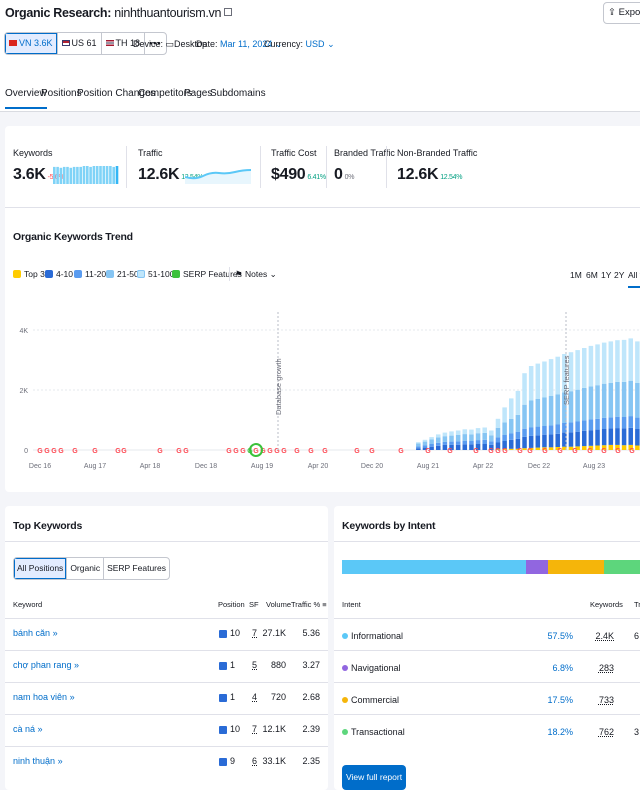 The width and height of the screenshot is (640, 790). I want to click on y-tick-label: 2K, so click(23, 391).